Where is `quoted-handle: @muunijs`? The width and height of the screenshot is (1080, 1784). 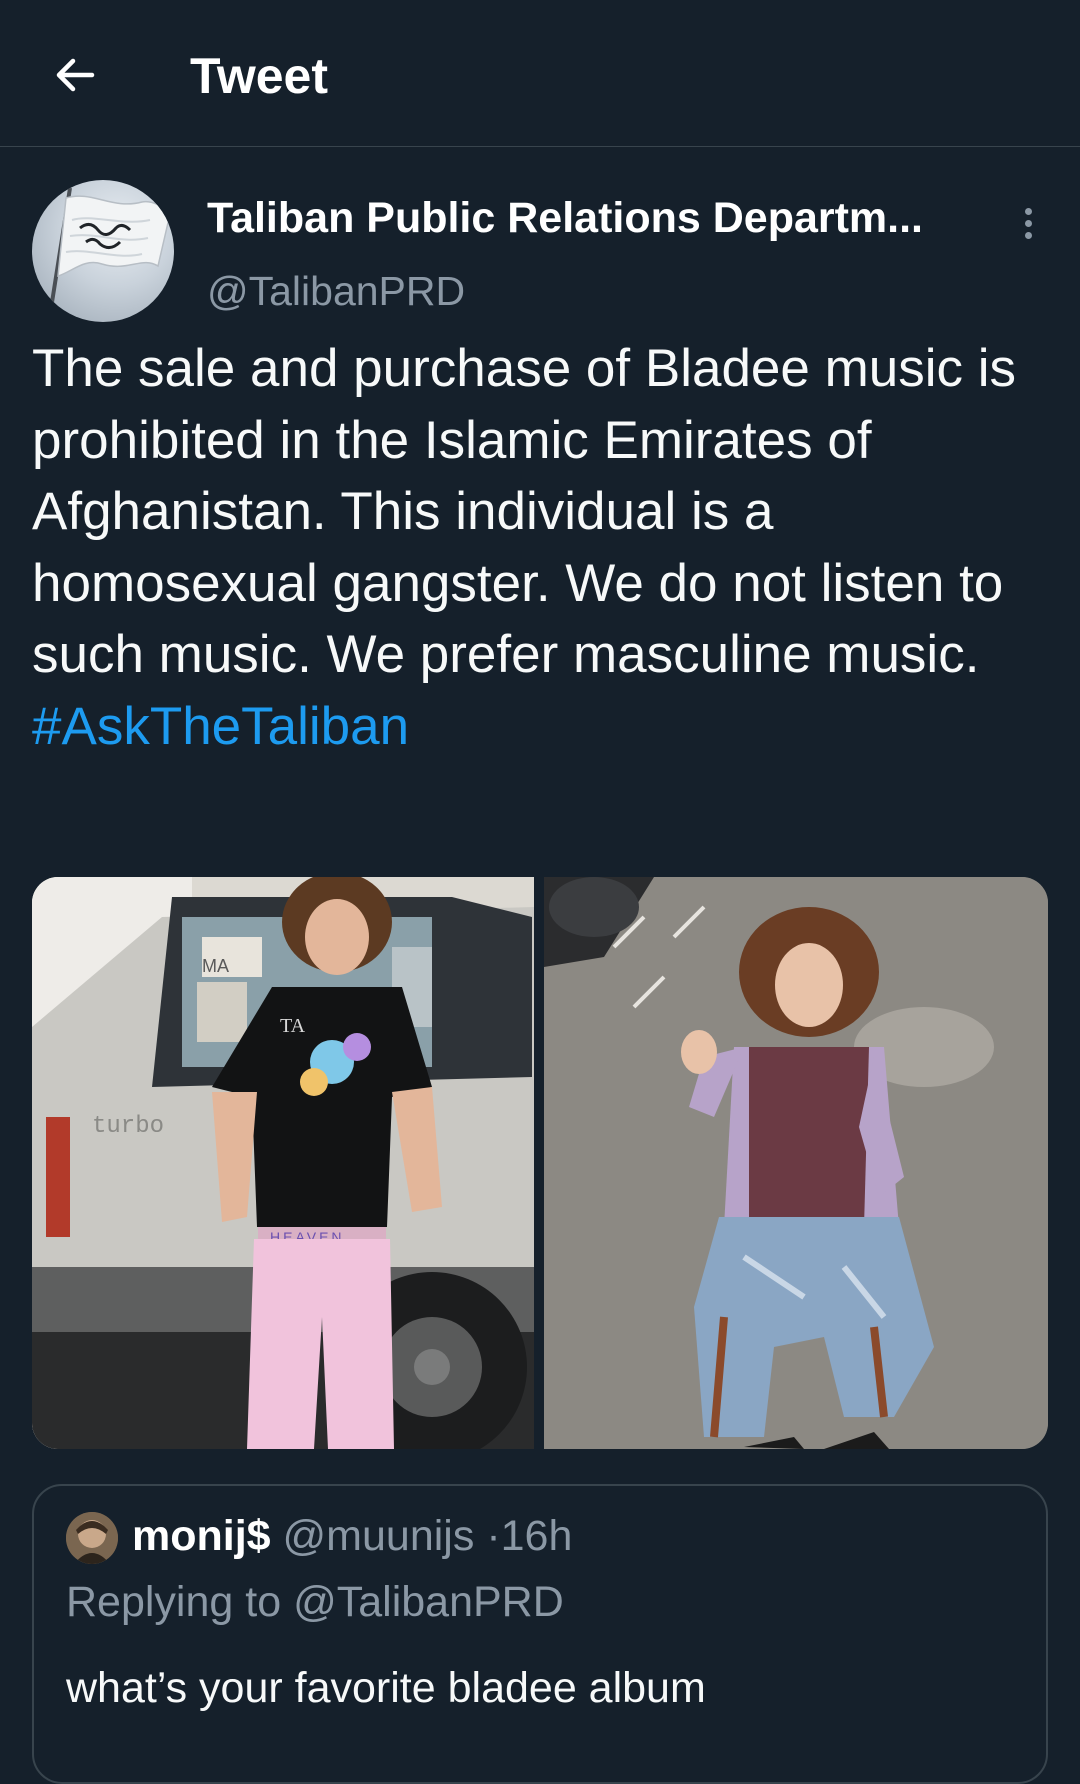
quoted-handle: @muunijs is located at coordinates (379, 1536).